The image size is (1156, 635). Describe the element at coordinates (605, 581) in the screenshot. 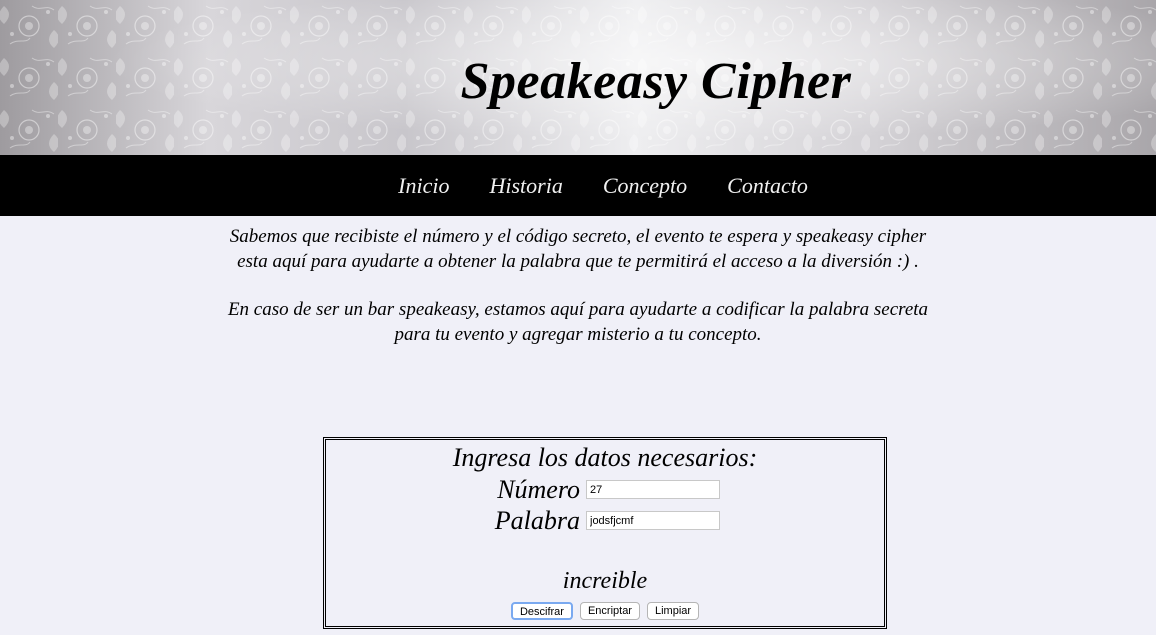

I see `result-text: increible` at that location.